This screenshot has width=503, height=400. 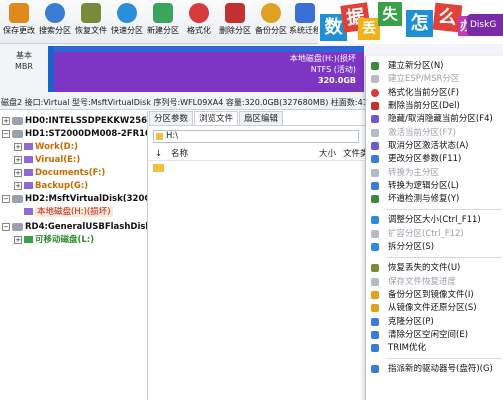 I want to click on menu-item-create-esp-msr: 建立ESP/MSR分区, so click(x=434, y=79).